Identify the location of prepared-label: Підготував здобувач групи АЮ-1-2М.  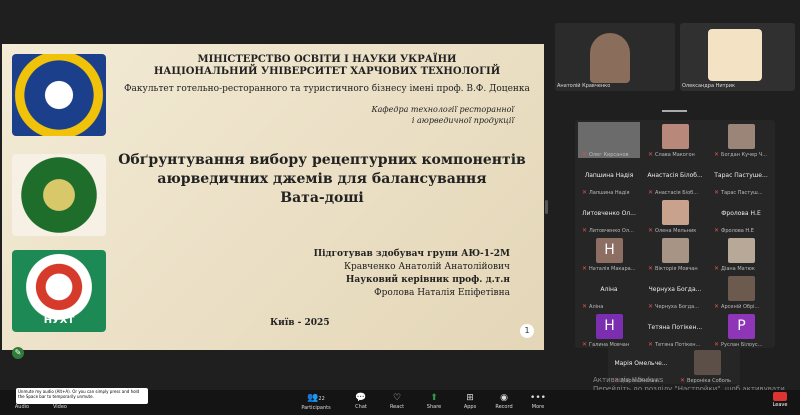
(411, 254).